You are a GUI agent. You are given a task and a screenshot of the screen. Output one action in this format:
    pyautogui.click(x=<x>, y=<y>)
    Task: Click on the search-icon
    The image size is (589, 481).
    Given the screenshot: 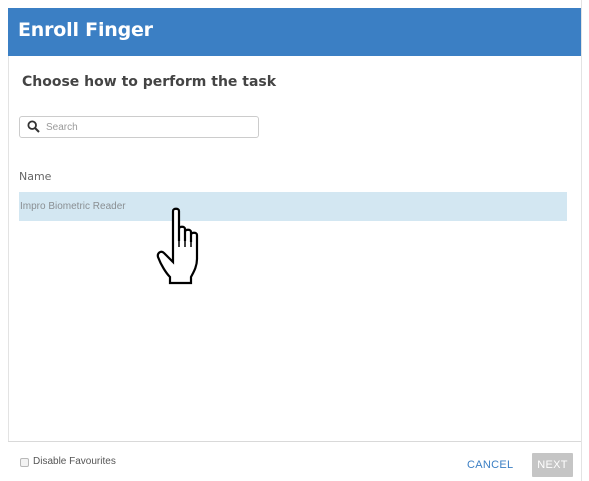 What is the action you would take?
    pyautogui.click(x=33, y=126)
    